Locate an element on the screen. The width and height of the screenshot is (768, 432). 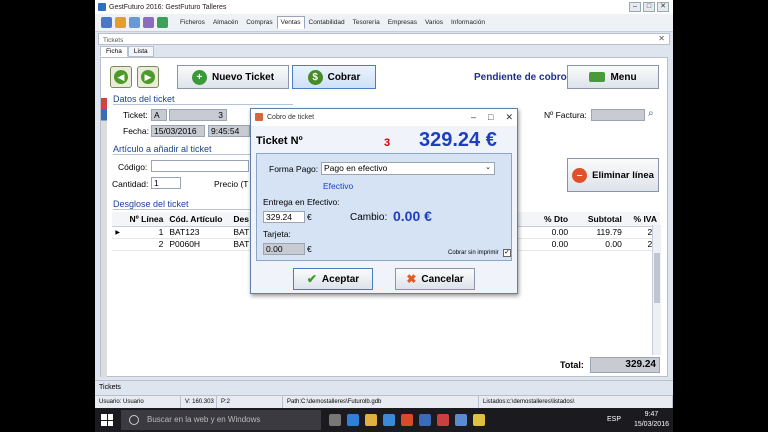
nfactura-label: Nº Factura: is located at coordinates (565, 115).